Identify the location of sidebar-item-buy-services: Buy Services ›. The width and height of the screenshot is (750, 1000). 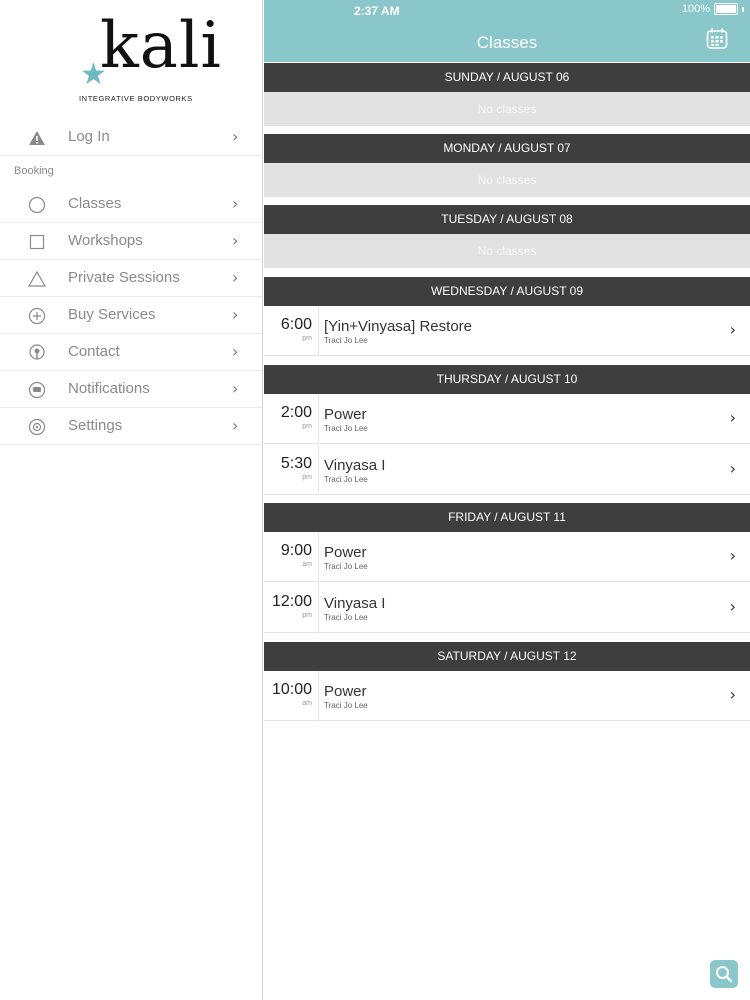
(131, 315).